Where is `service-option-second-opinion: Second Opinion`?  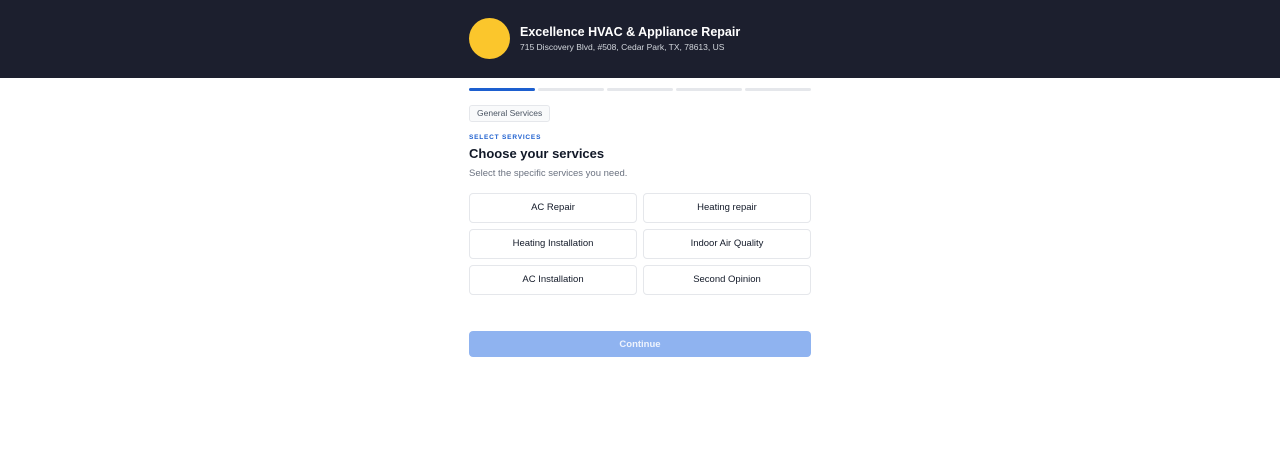 service-option-second-opinion: Second Opinion is located at coordinates (727, 280).